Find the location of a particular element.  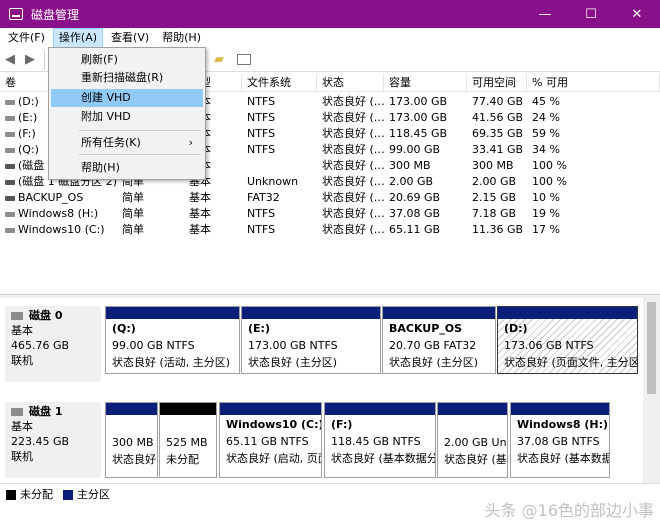

menu-refresh: 刷新(F) is located at coordinates (127, 60).